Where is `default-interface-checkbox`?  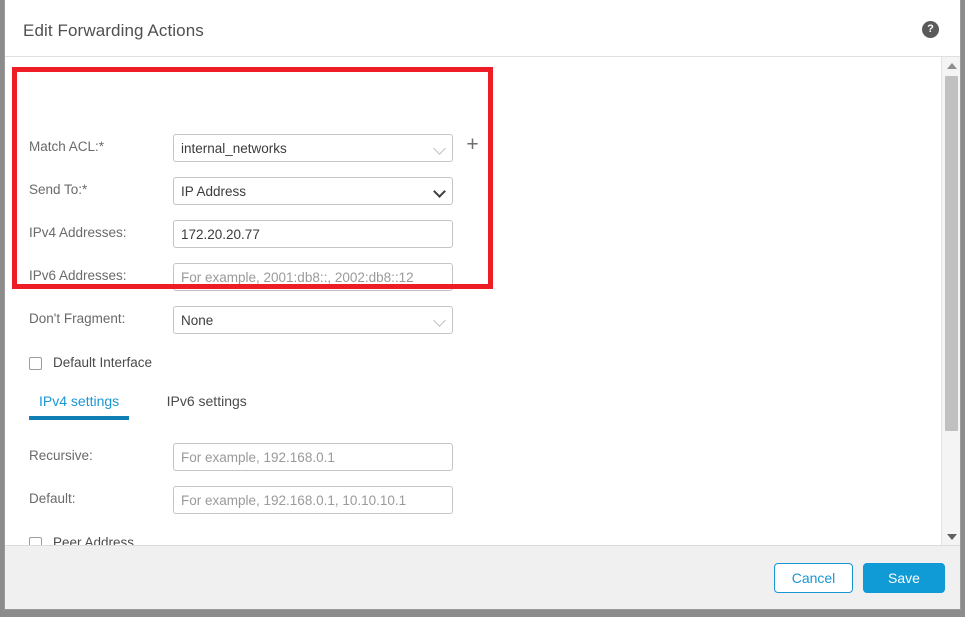 default-interface-checkbox is located at coordinates (35, 363).